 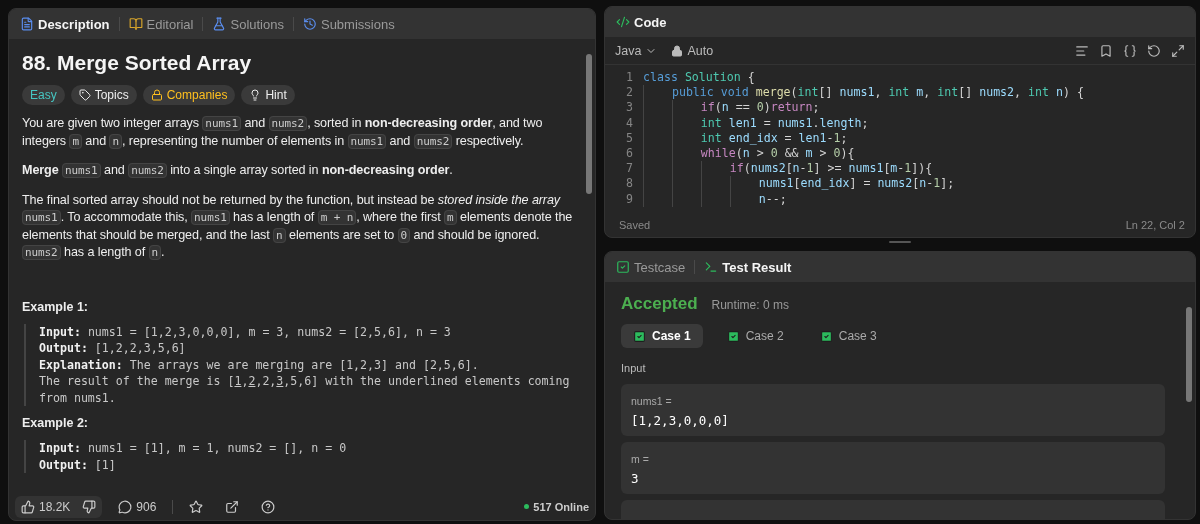 What do you see at coordinates (641, 22) in the screenshot?
I see `code-tab: Code` at bounding box center [641, 22].